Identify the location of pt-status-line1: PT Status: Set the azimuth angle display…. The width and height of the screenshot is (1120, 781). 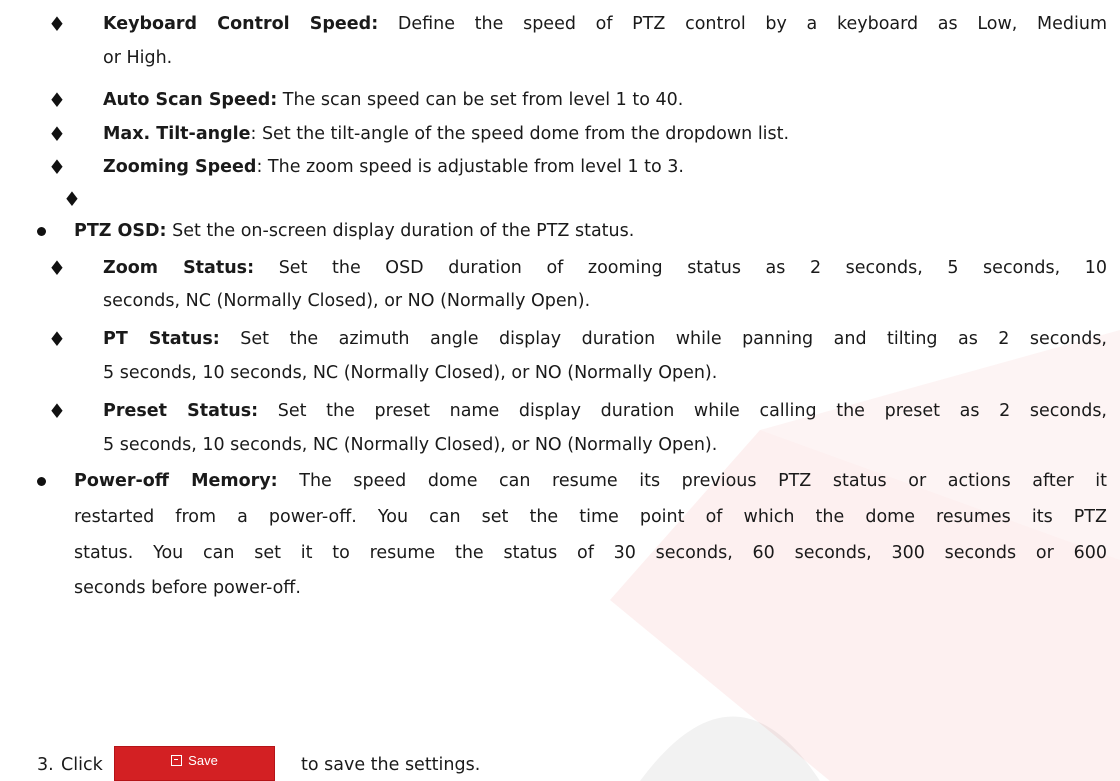
(605, 339).